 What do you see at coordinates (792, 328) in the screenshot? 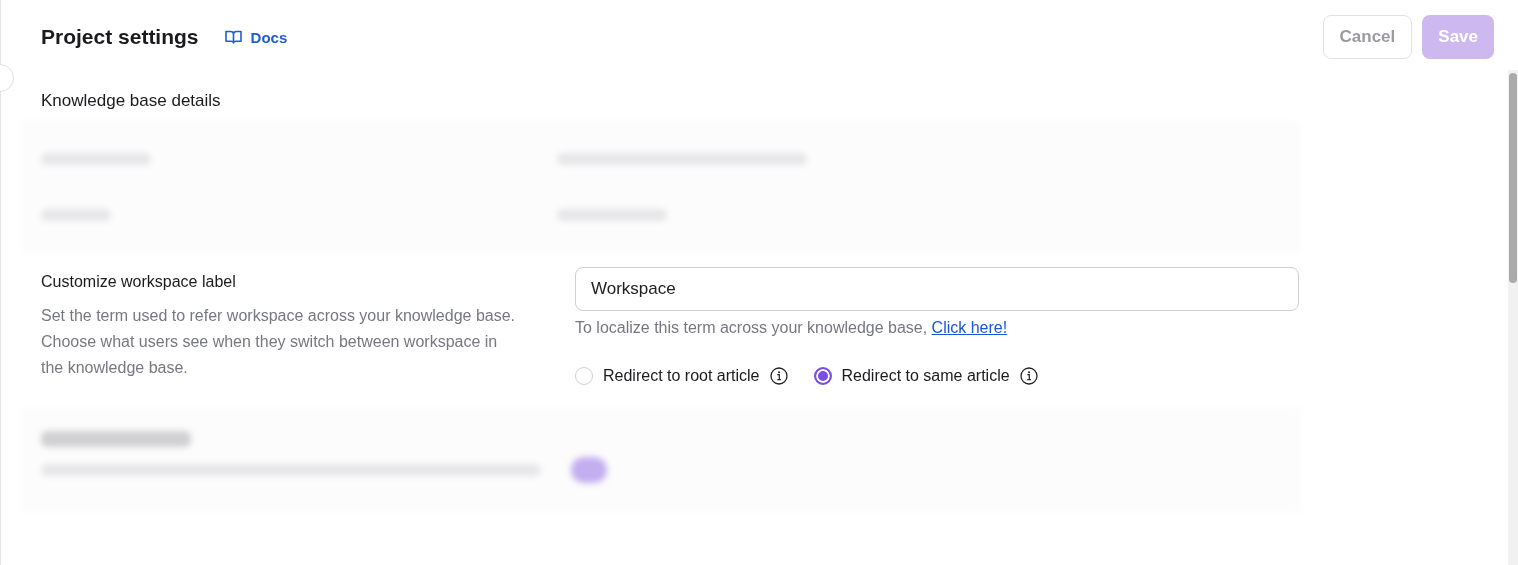
I see `hint-text: To localize this term across your knowledge base, Click here!` at bounding box center [792, 328].